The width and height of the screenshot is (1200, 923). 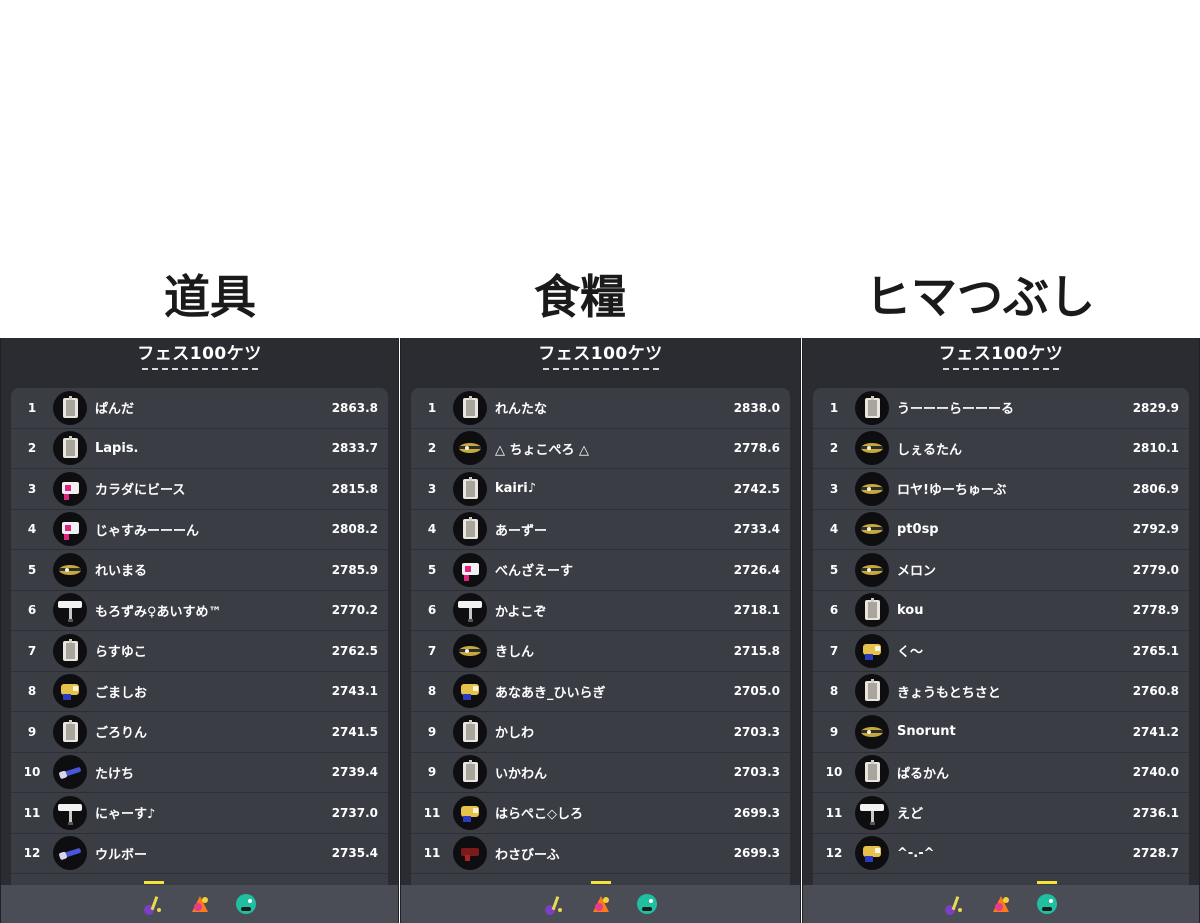 What do you see at coordinates (121, 653) in the screenshot?
I see `player-name: らすゆこ` at bounding box center [121, 653].